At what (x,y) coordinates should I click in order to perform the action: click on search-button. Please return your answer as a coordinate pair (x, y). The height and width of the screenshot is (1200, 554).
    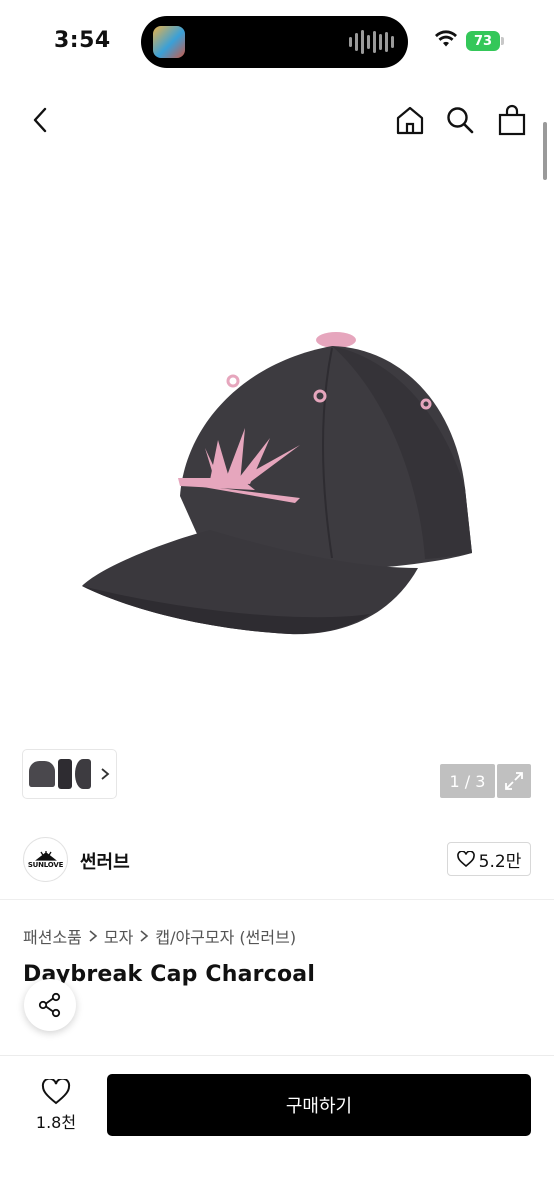
    Looking at the image, I should click on (460, 120).